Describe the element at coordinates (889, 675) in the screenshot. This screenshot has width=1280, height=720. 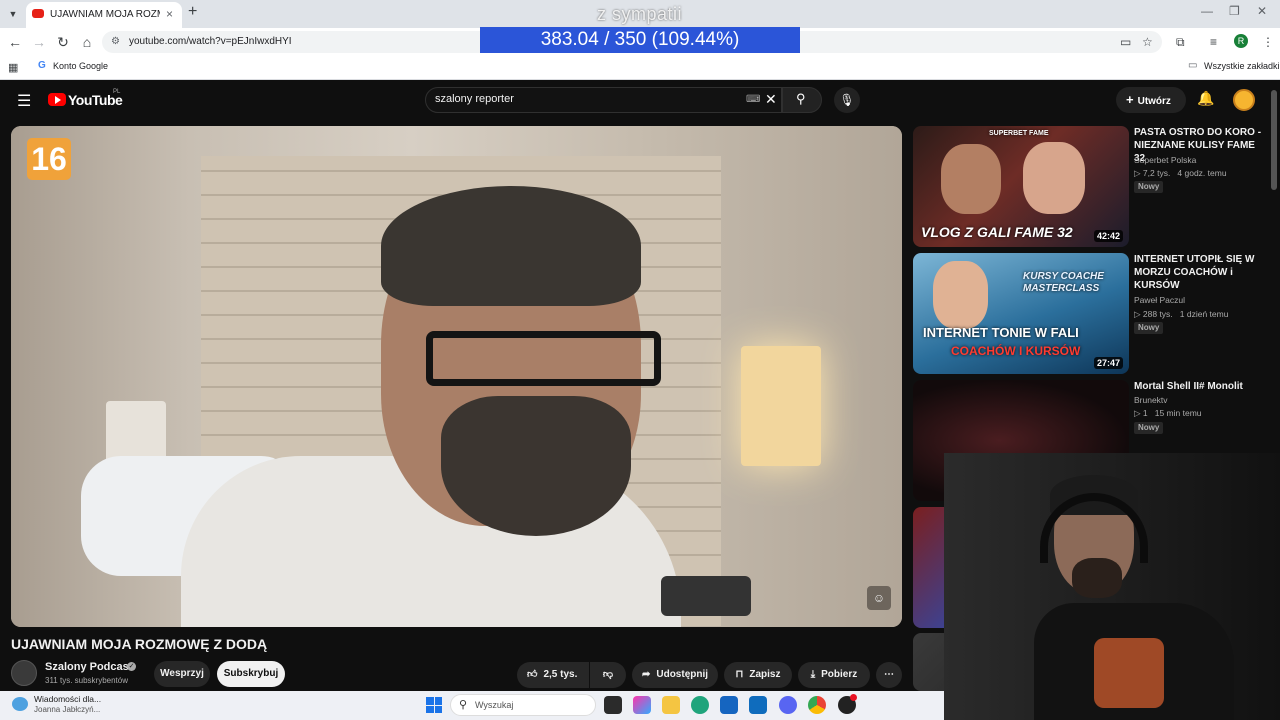
I see `more-actions-button: ⋯` at that location.